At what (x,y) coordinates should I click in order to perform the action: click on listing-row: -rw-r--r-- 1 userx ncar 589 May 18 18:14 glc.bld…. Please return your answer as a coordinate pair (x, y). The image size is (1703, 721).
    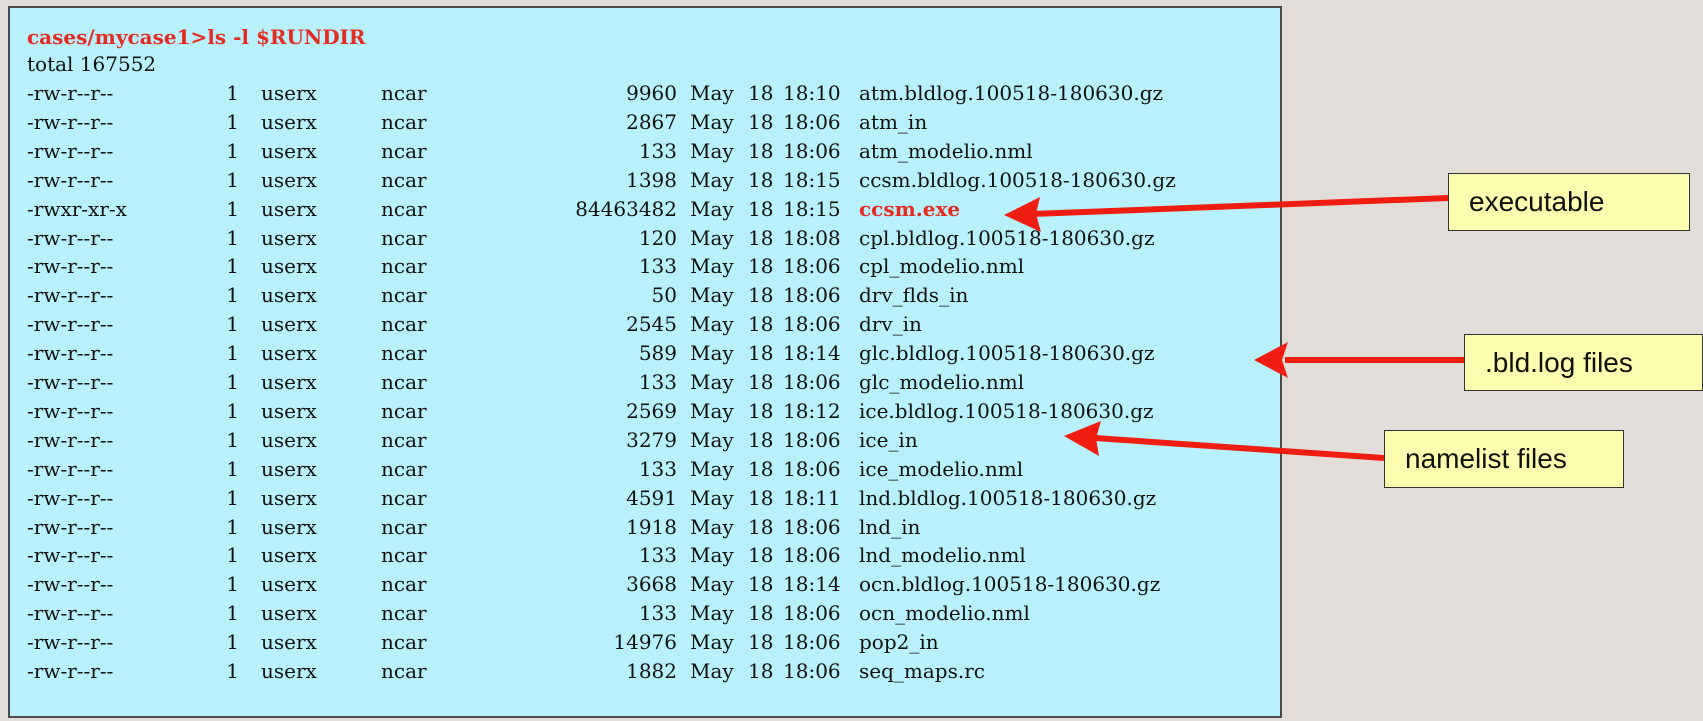
    Looking at the image, I should click on (642, 353).